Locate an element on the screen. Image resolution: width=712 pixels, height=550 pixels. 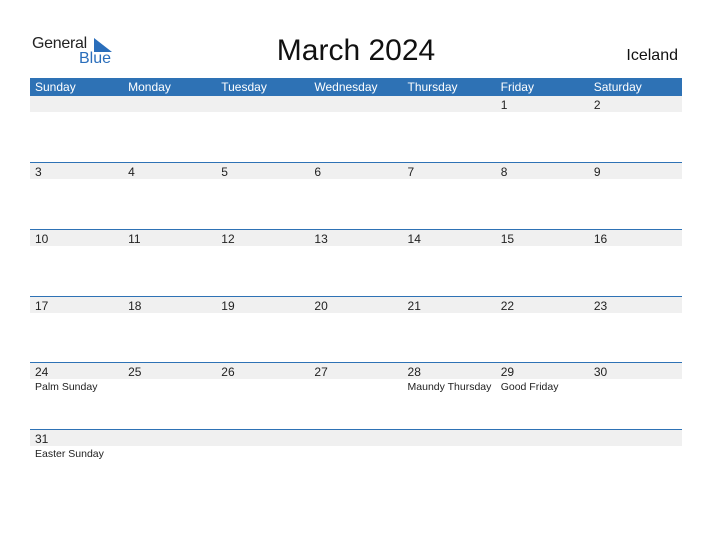
weekday-tuesday: Tuesday is located at coordinates (244, 87).